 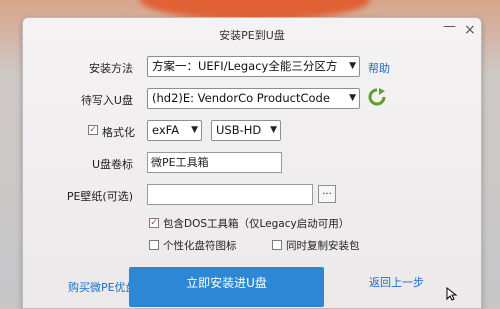 What do you see at coordinates (241, 98) in the screenshot?
I see `target-disk-value: (hd2)E: VendorCo ProductCode` at bounding box center [241, 98].